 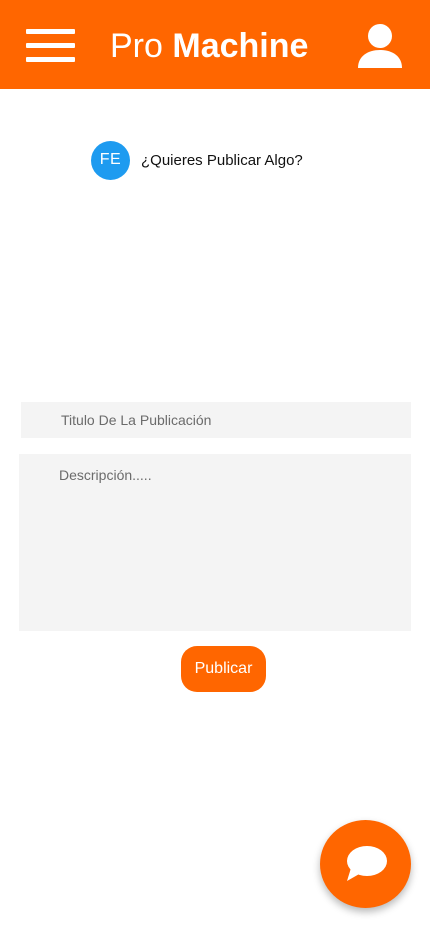 I want to click on app-title-light: Pro, so click(x=136, y=46).